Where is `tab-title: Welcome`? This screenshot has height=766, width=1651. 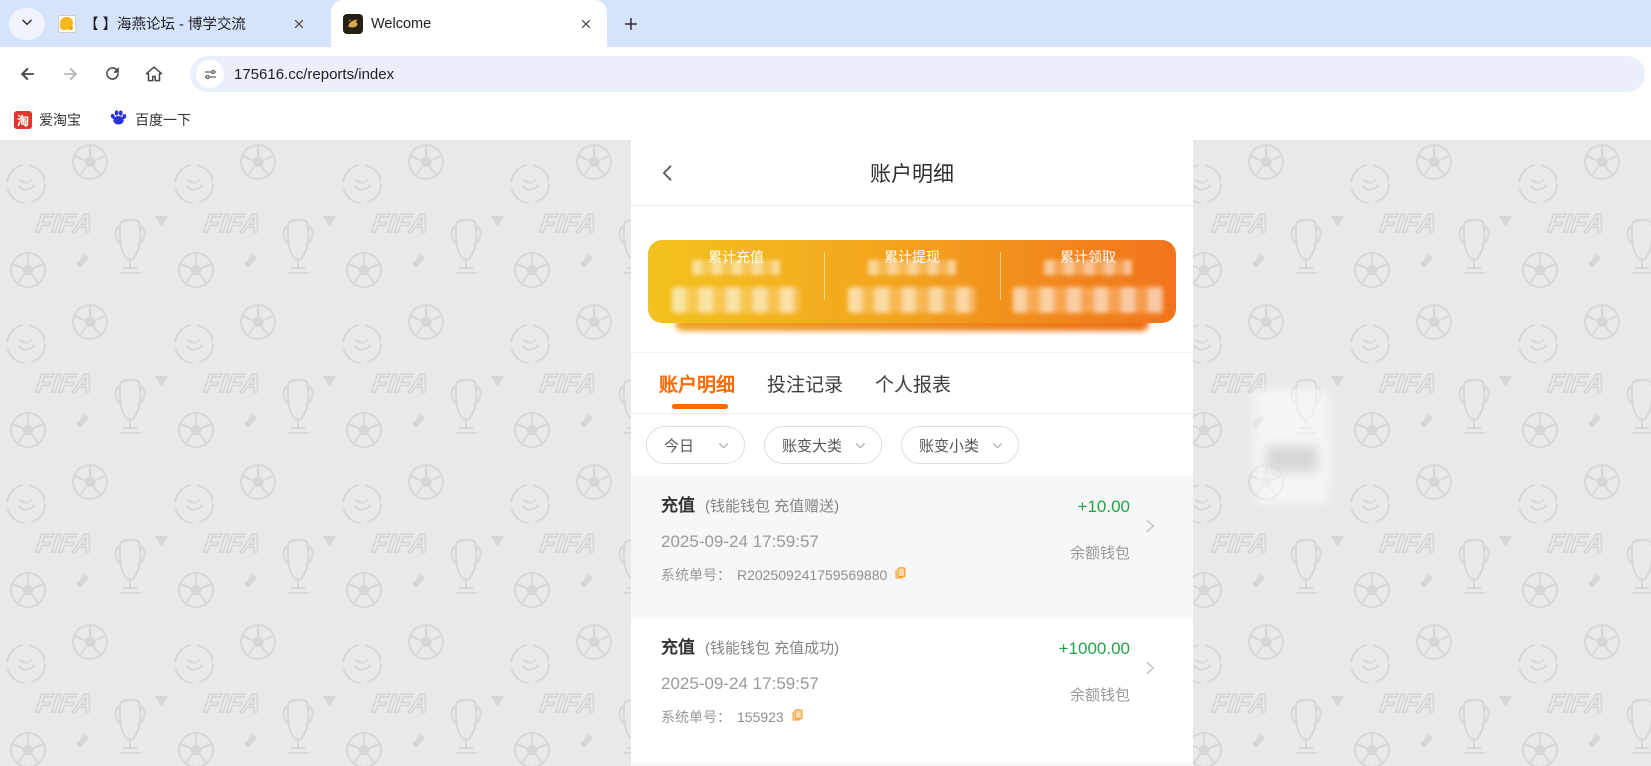
tab-title: Welcome is located at coordinates (401, 23).